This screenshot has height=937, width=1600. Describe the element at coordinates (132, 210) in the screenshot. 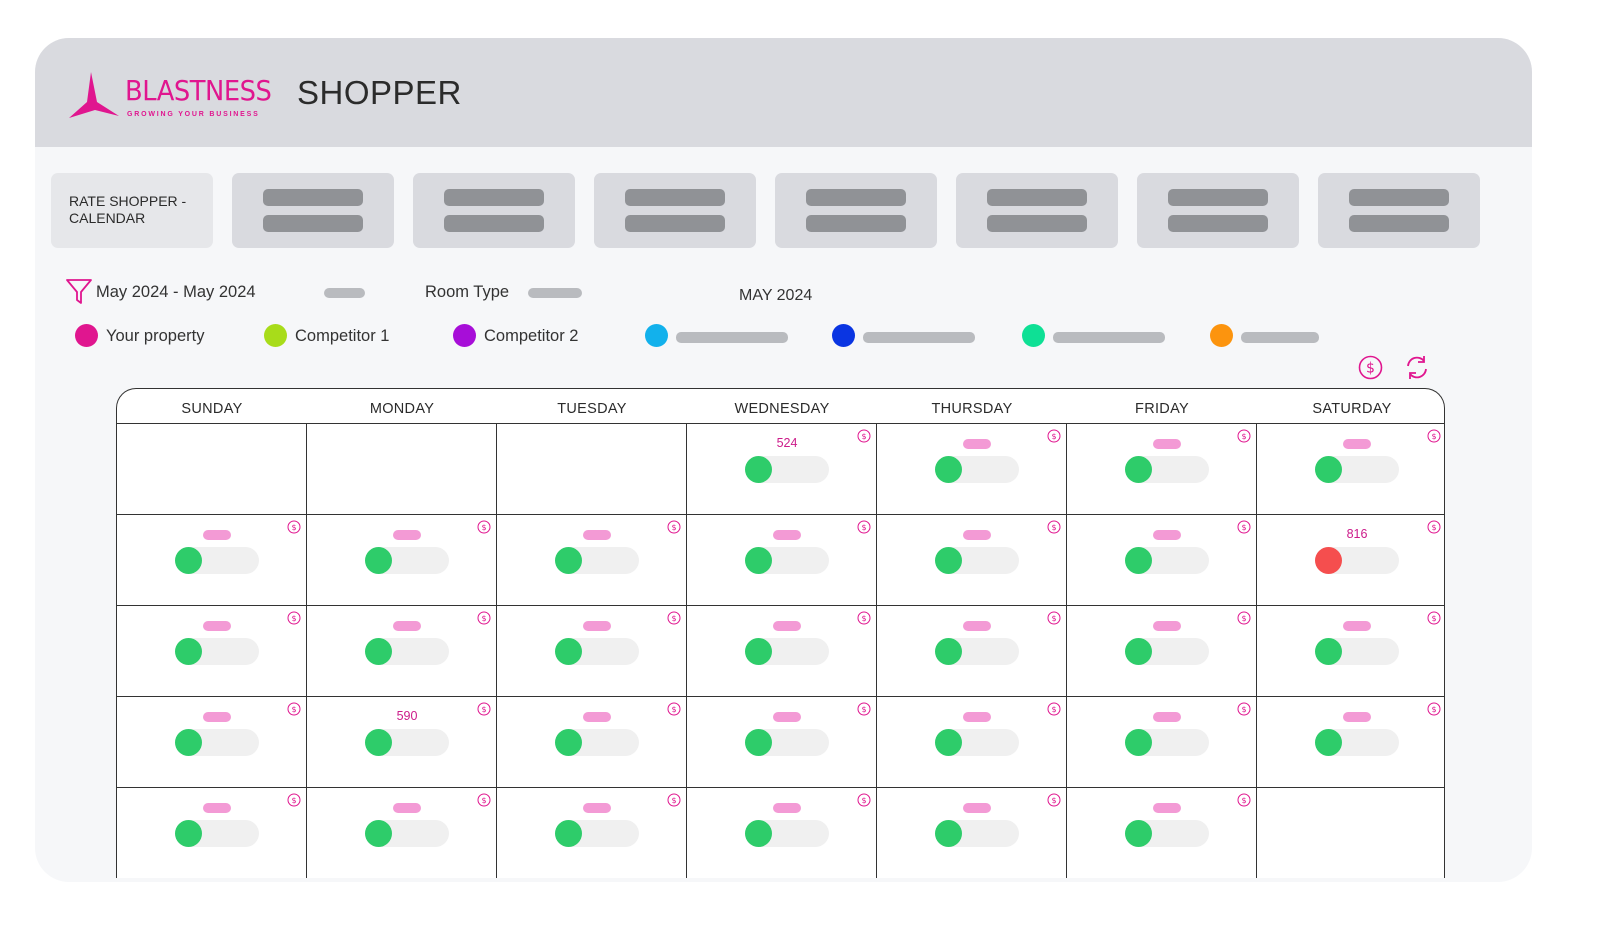

I see `tab-rate-shopper-calendar: RATE SHOPPER - CALENDAR` at that location.